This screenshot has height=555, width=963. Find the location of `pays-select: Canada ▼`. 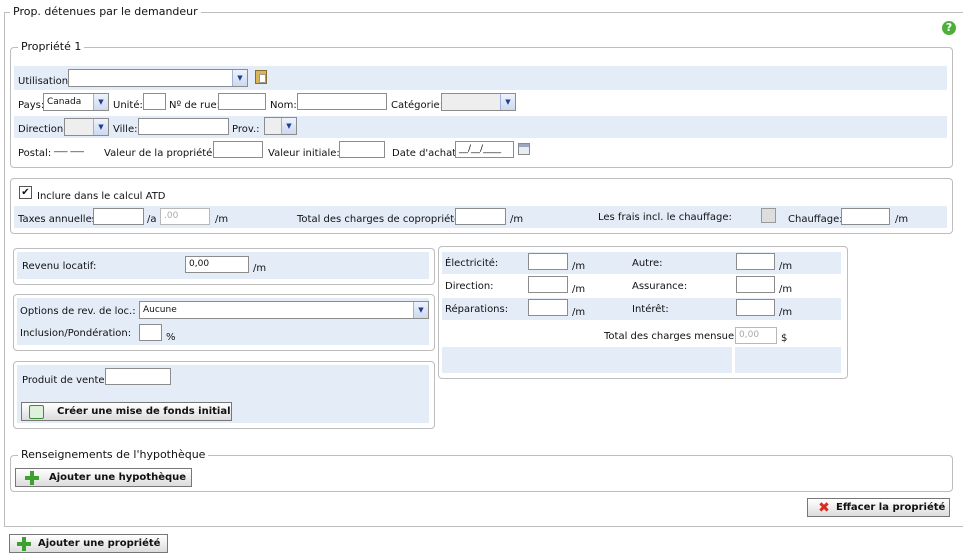

pays-select: Canada ▼ is located at coordinates (76, 102).